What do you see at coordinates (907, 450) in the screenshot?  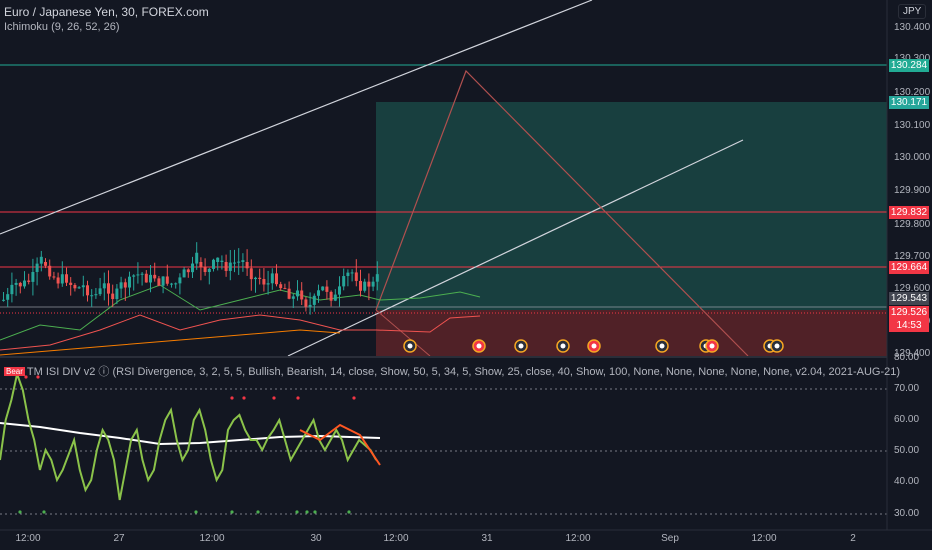 I see `rsi-tick: 50.00` at bounding box center [907, 450].